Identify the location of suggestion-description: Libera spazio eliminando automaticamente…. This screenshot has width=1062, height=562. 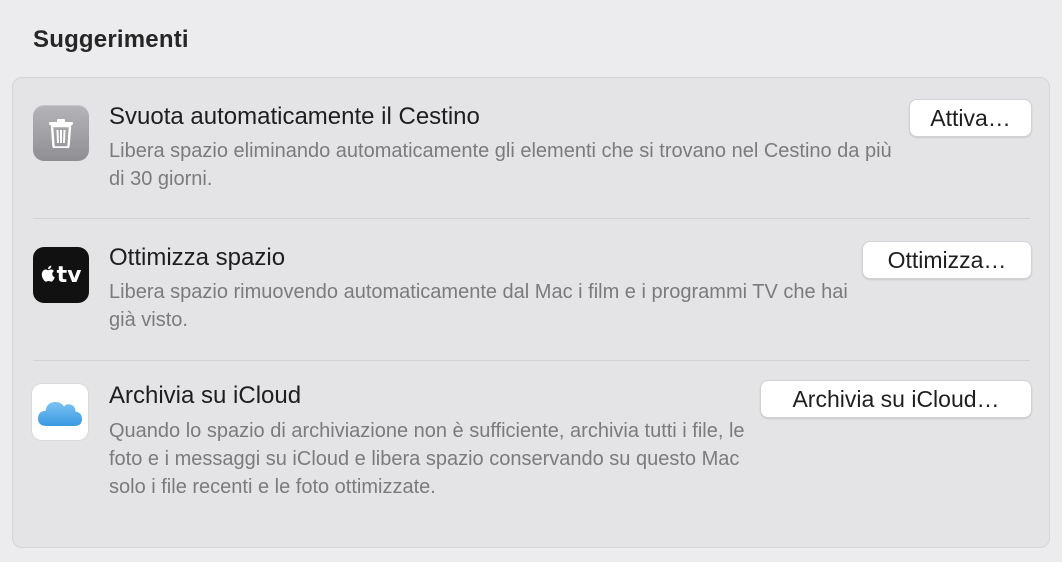
(500, 165).